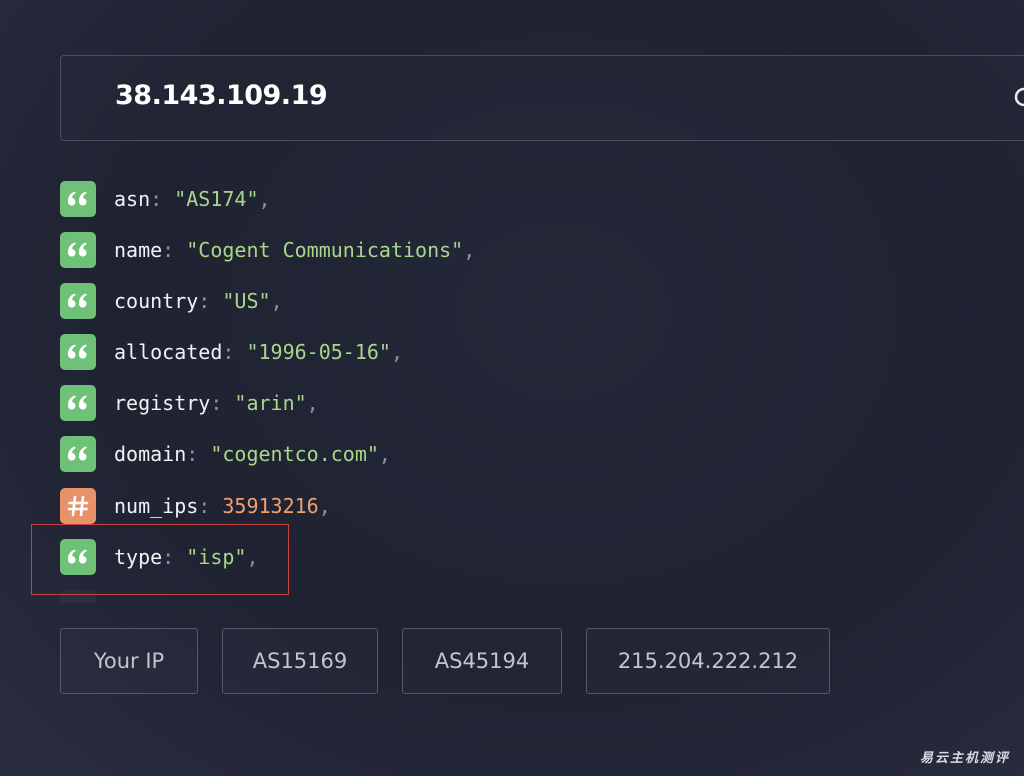 The width and height of the screenshot is (1024, 776). I want to click on quick-link-215-204-222-212: 215.204.222.212, so click(708, 661).